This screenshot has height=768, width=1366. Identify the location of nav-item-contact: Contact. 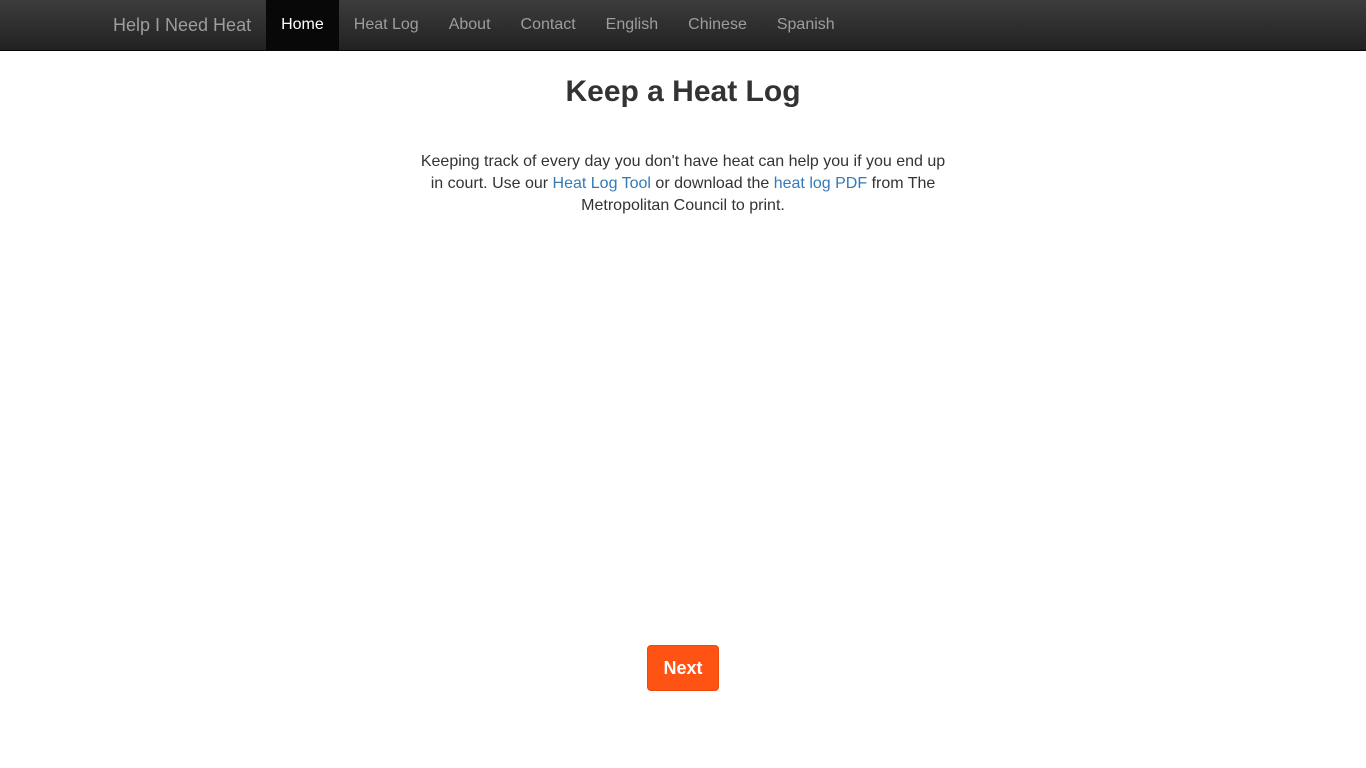
(548, 25).